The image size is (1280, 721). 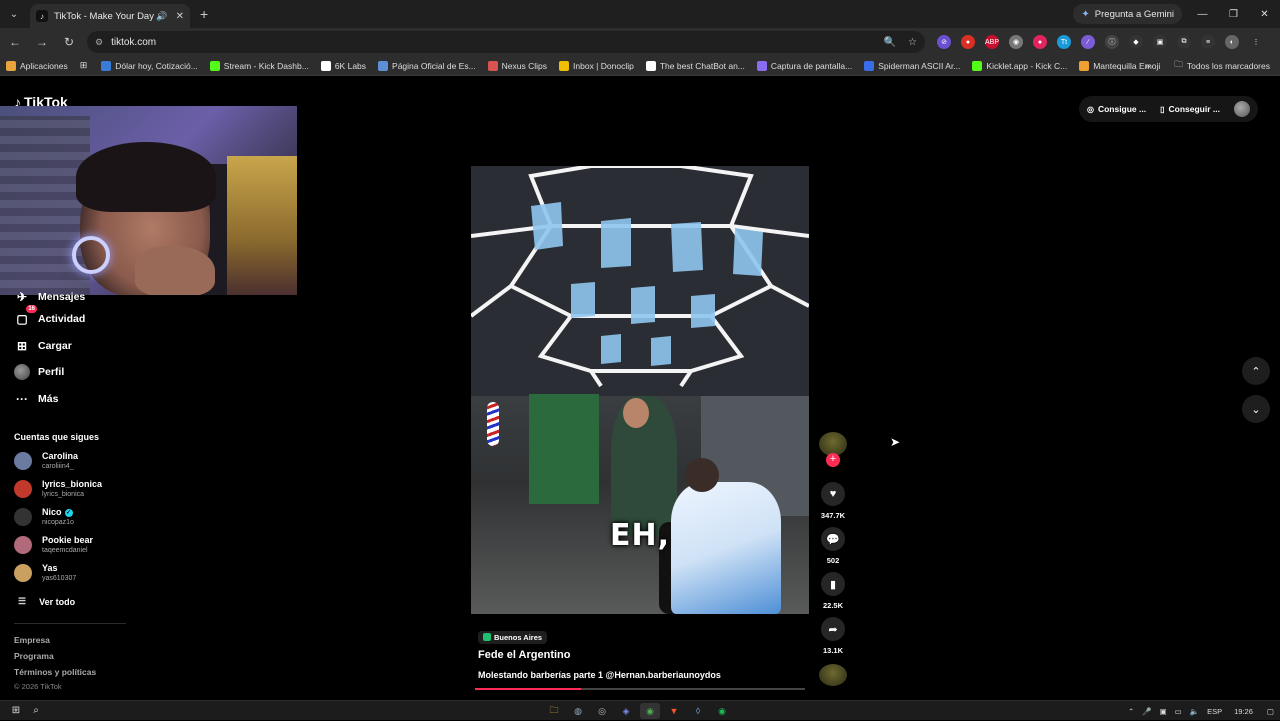 What do you see at coordinates (1178, 711) in the screenshot?
I see `network-icon: ▭` at bounding box center [1178, 711].